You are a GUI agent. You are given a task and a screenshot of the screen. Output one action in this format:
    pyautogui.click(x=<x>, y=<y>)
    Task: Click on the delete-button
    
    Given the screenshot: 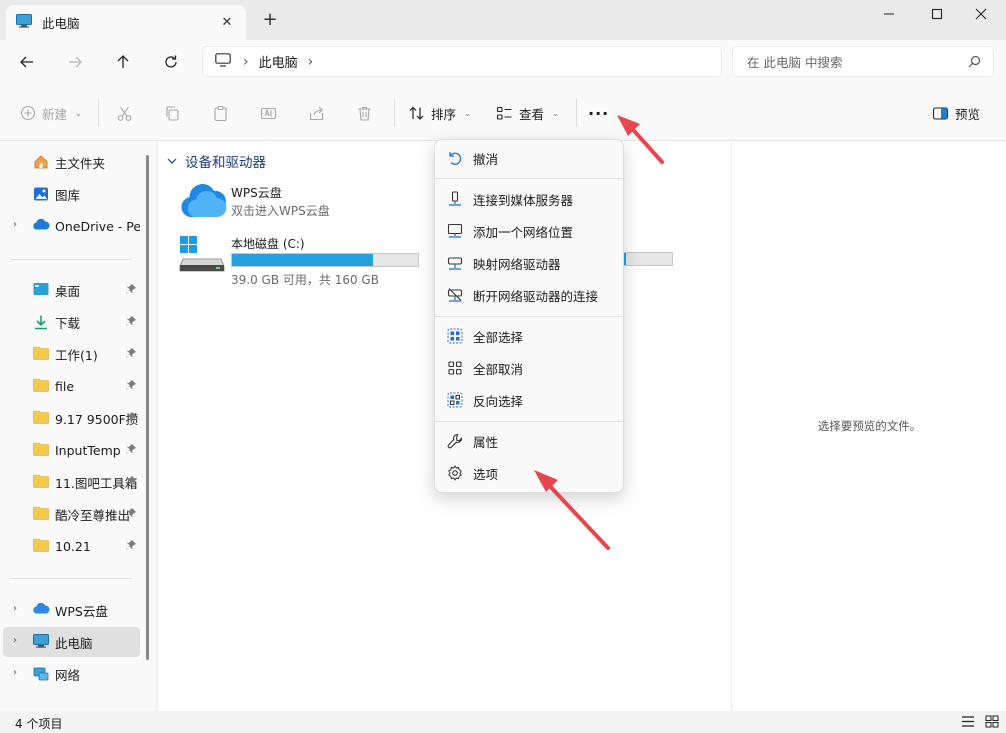 What is the action you would take?
    pyautogui.click(x=364, y=113)
    